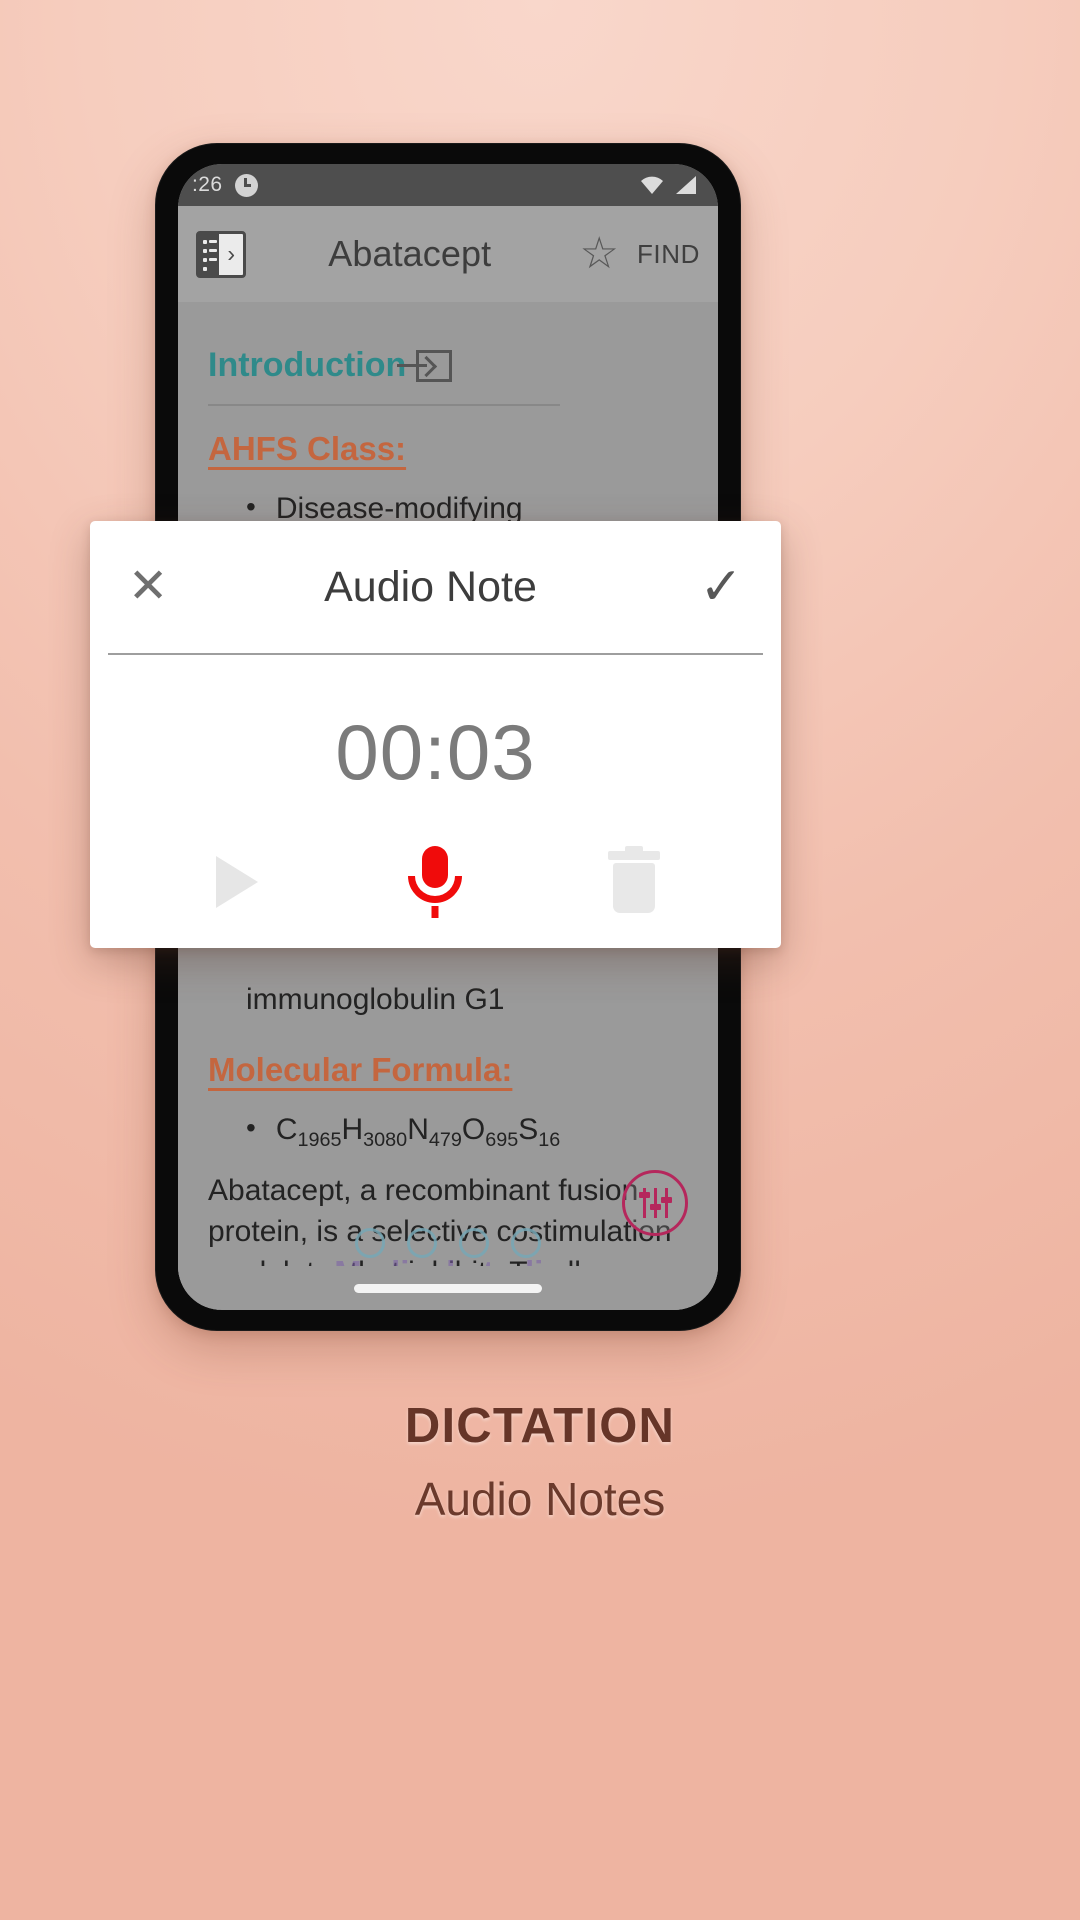 This screenshot has width=1080, height=1920. Describe the element at coordinates (430, 586) in the screenshot. I see `dialog-title: Audio Note` at that location.